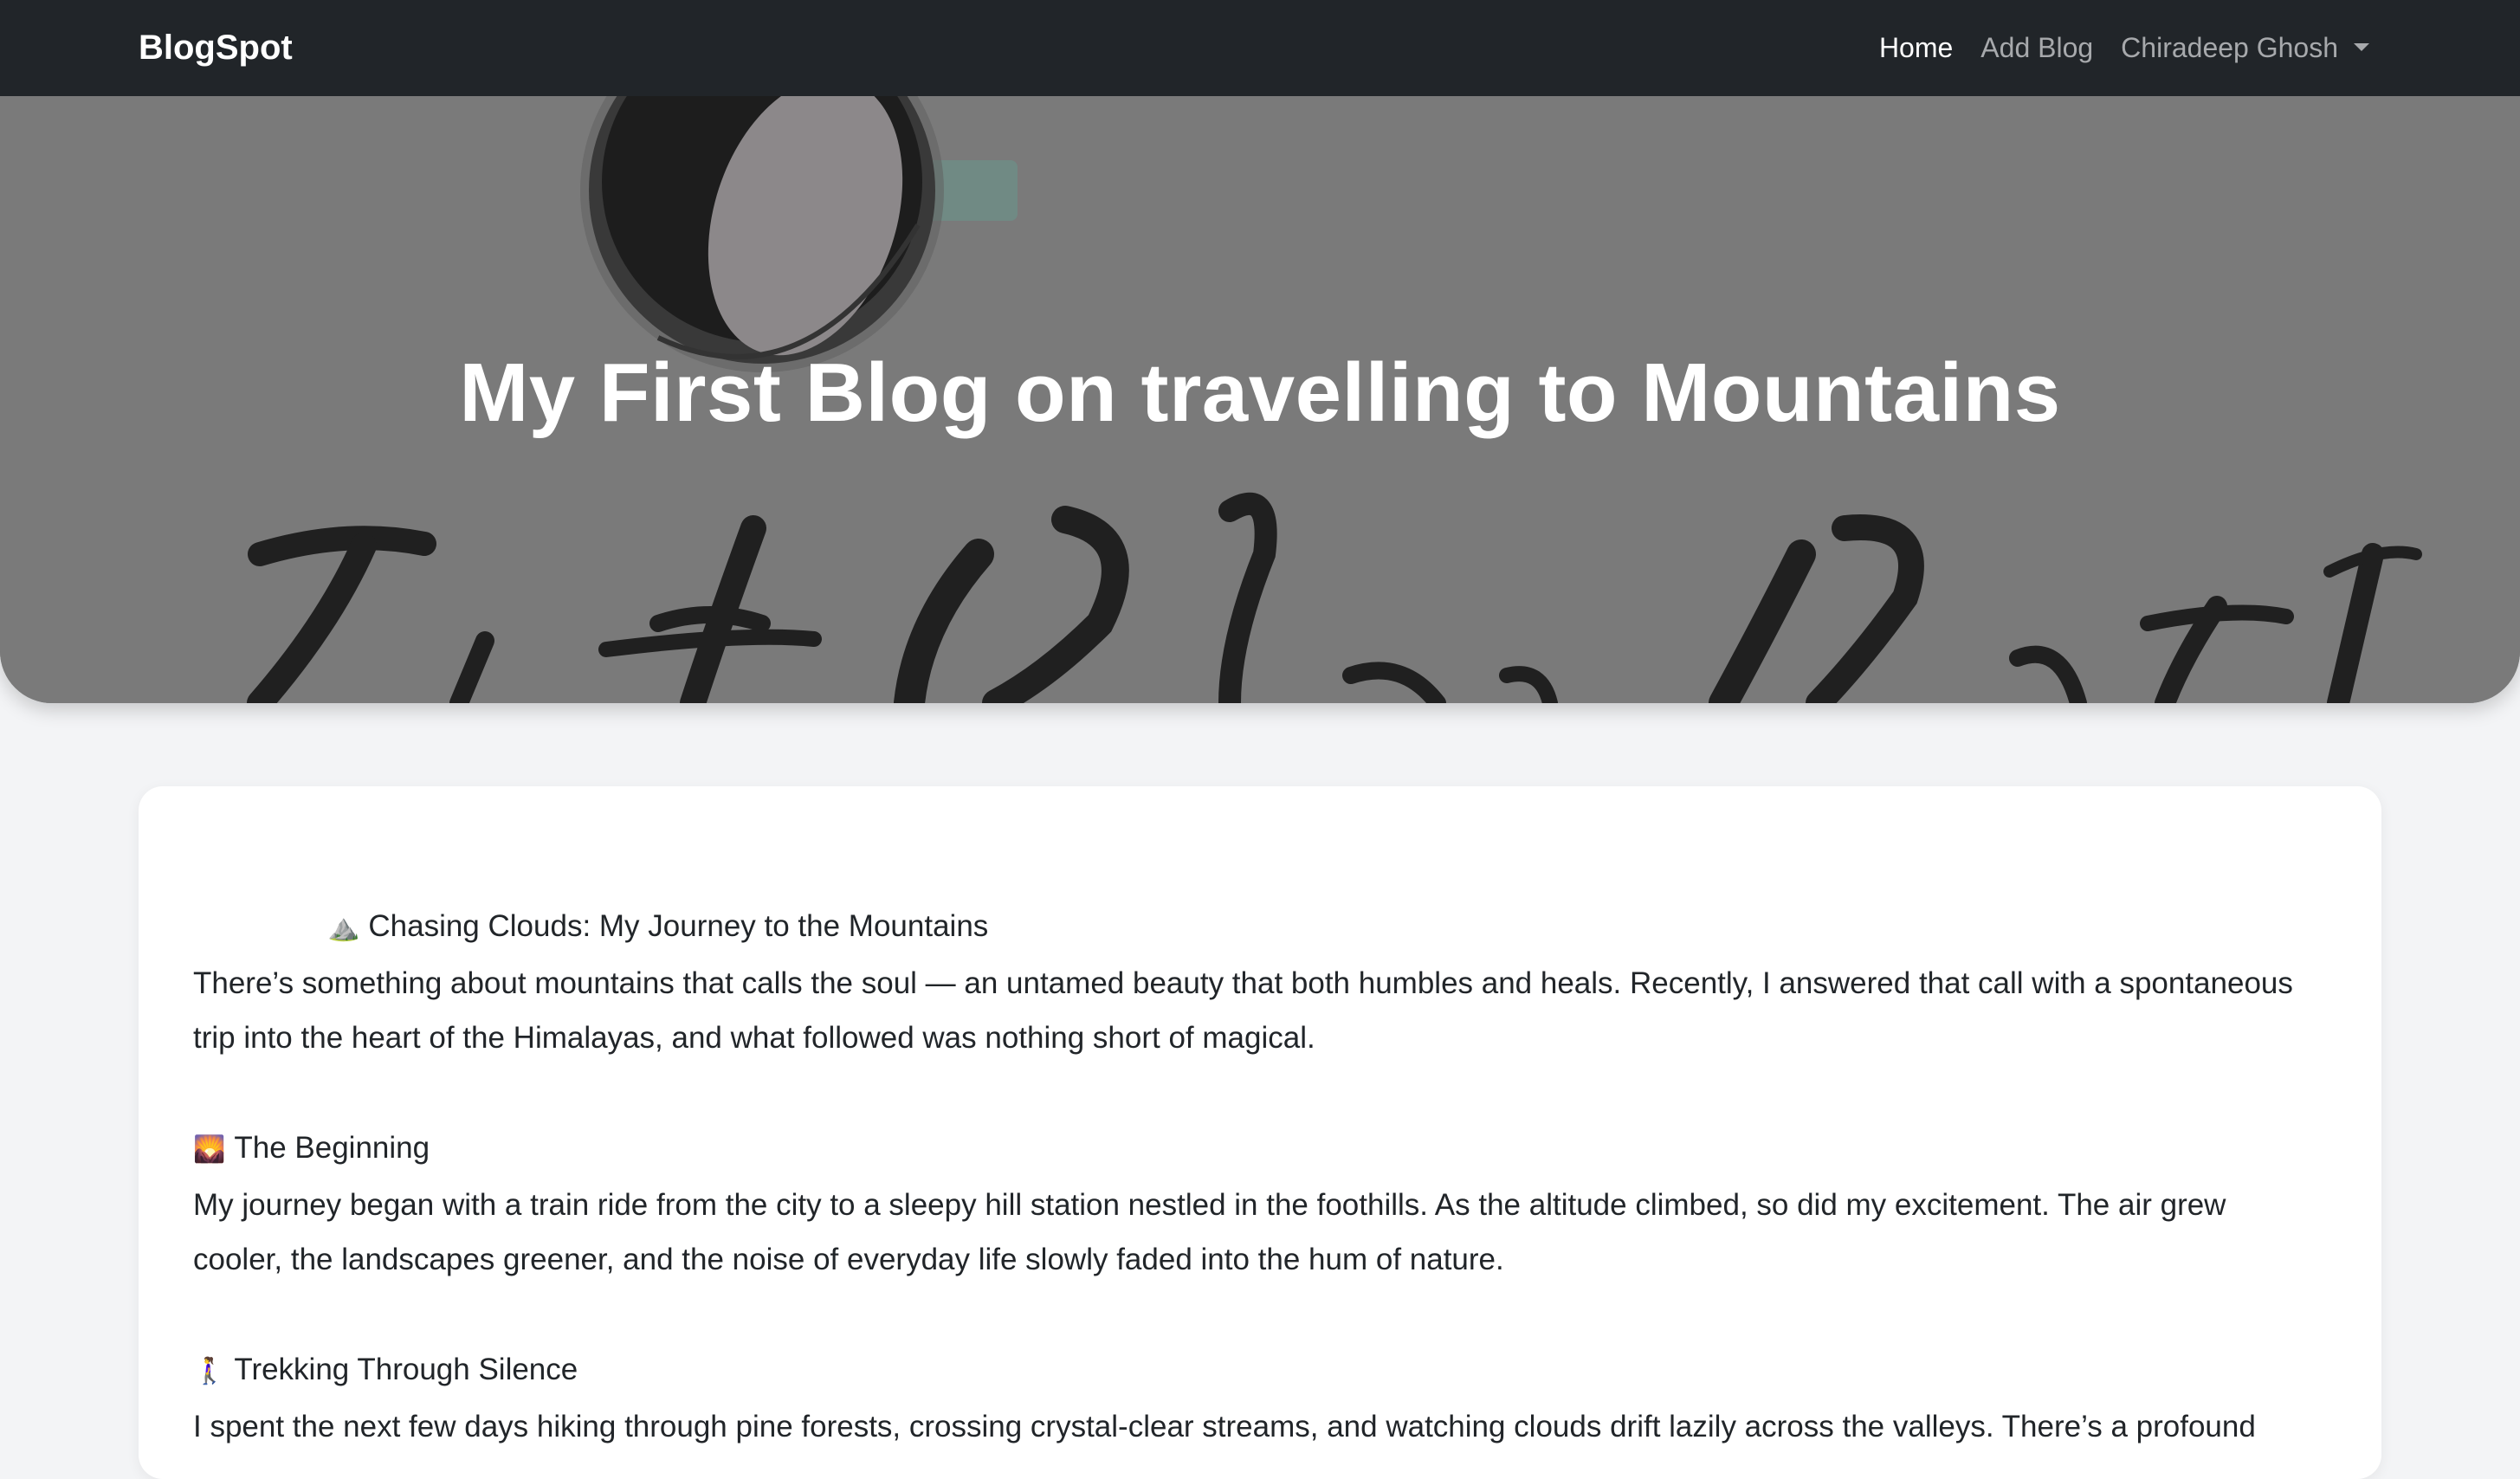 The width and height of the screenshot is (2520, 1479). Describe the element at coordinates (1260, 392) in the screenshot. I see `post-title: My First Blog on travelling to Mountains` at that location.